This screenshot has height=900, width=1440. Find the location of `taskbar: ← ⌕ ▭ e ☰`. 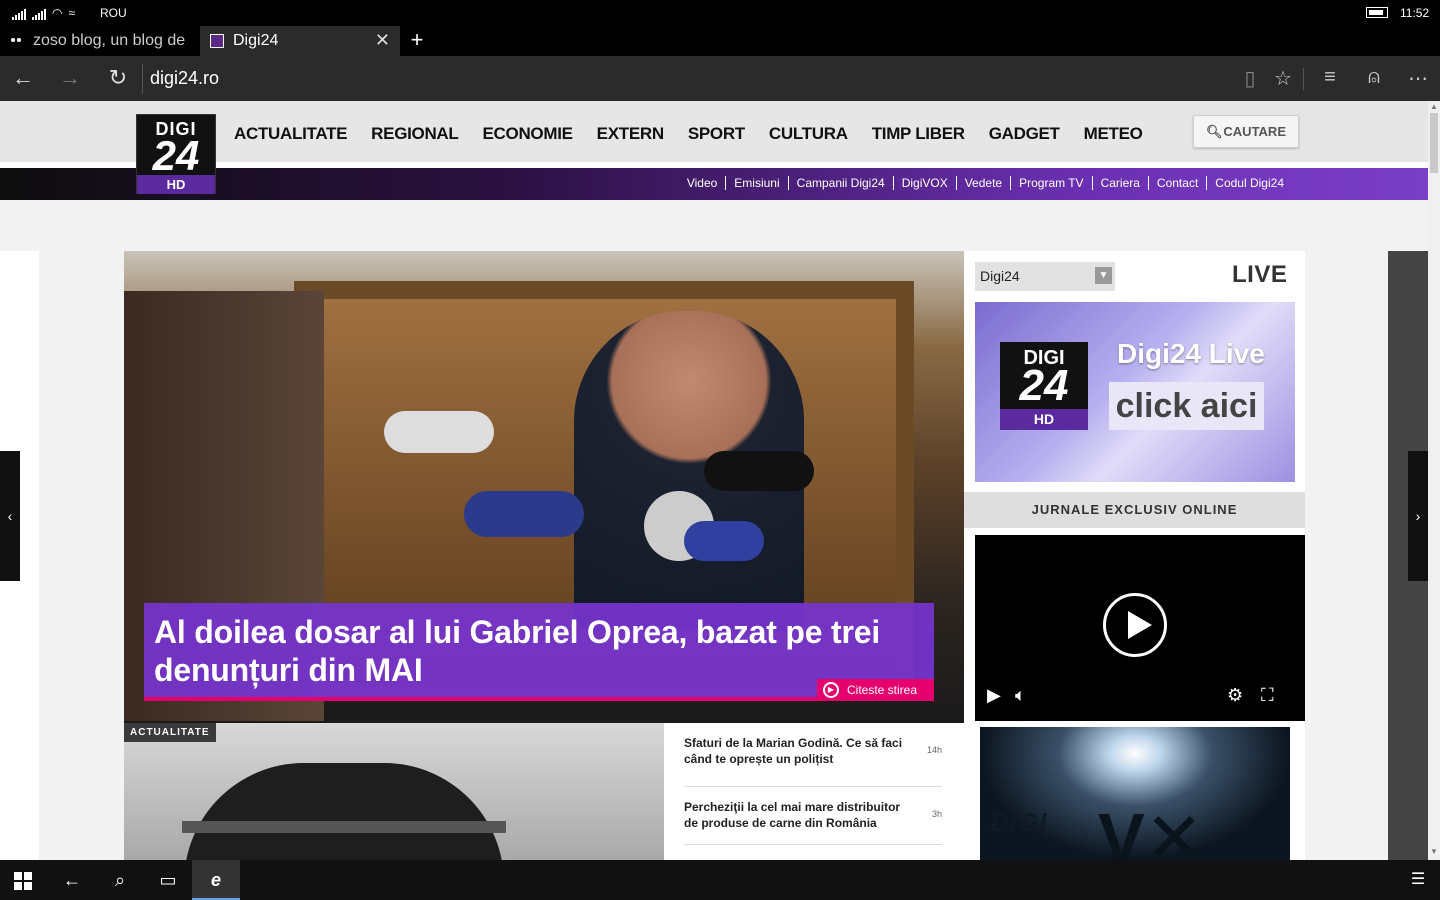

taskbar: ← ⌕ ▭ e ☰ is located at coordinates (720, 880).